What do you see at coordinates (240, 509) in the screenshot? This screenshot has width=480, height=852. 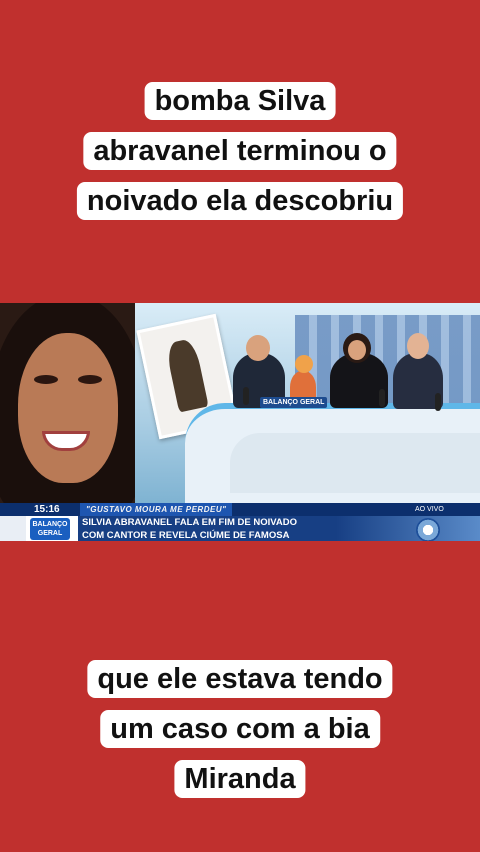 I see `lower-third-top-bar` at bounding box center [240, 509].